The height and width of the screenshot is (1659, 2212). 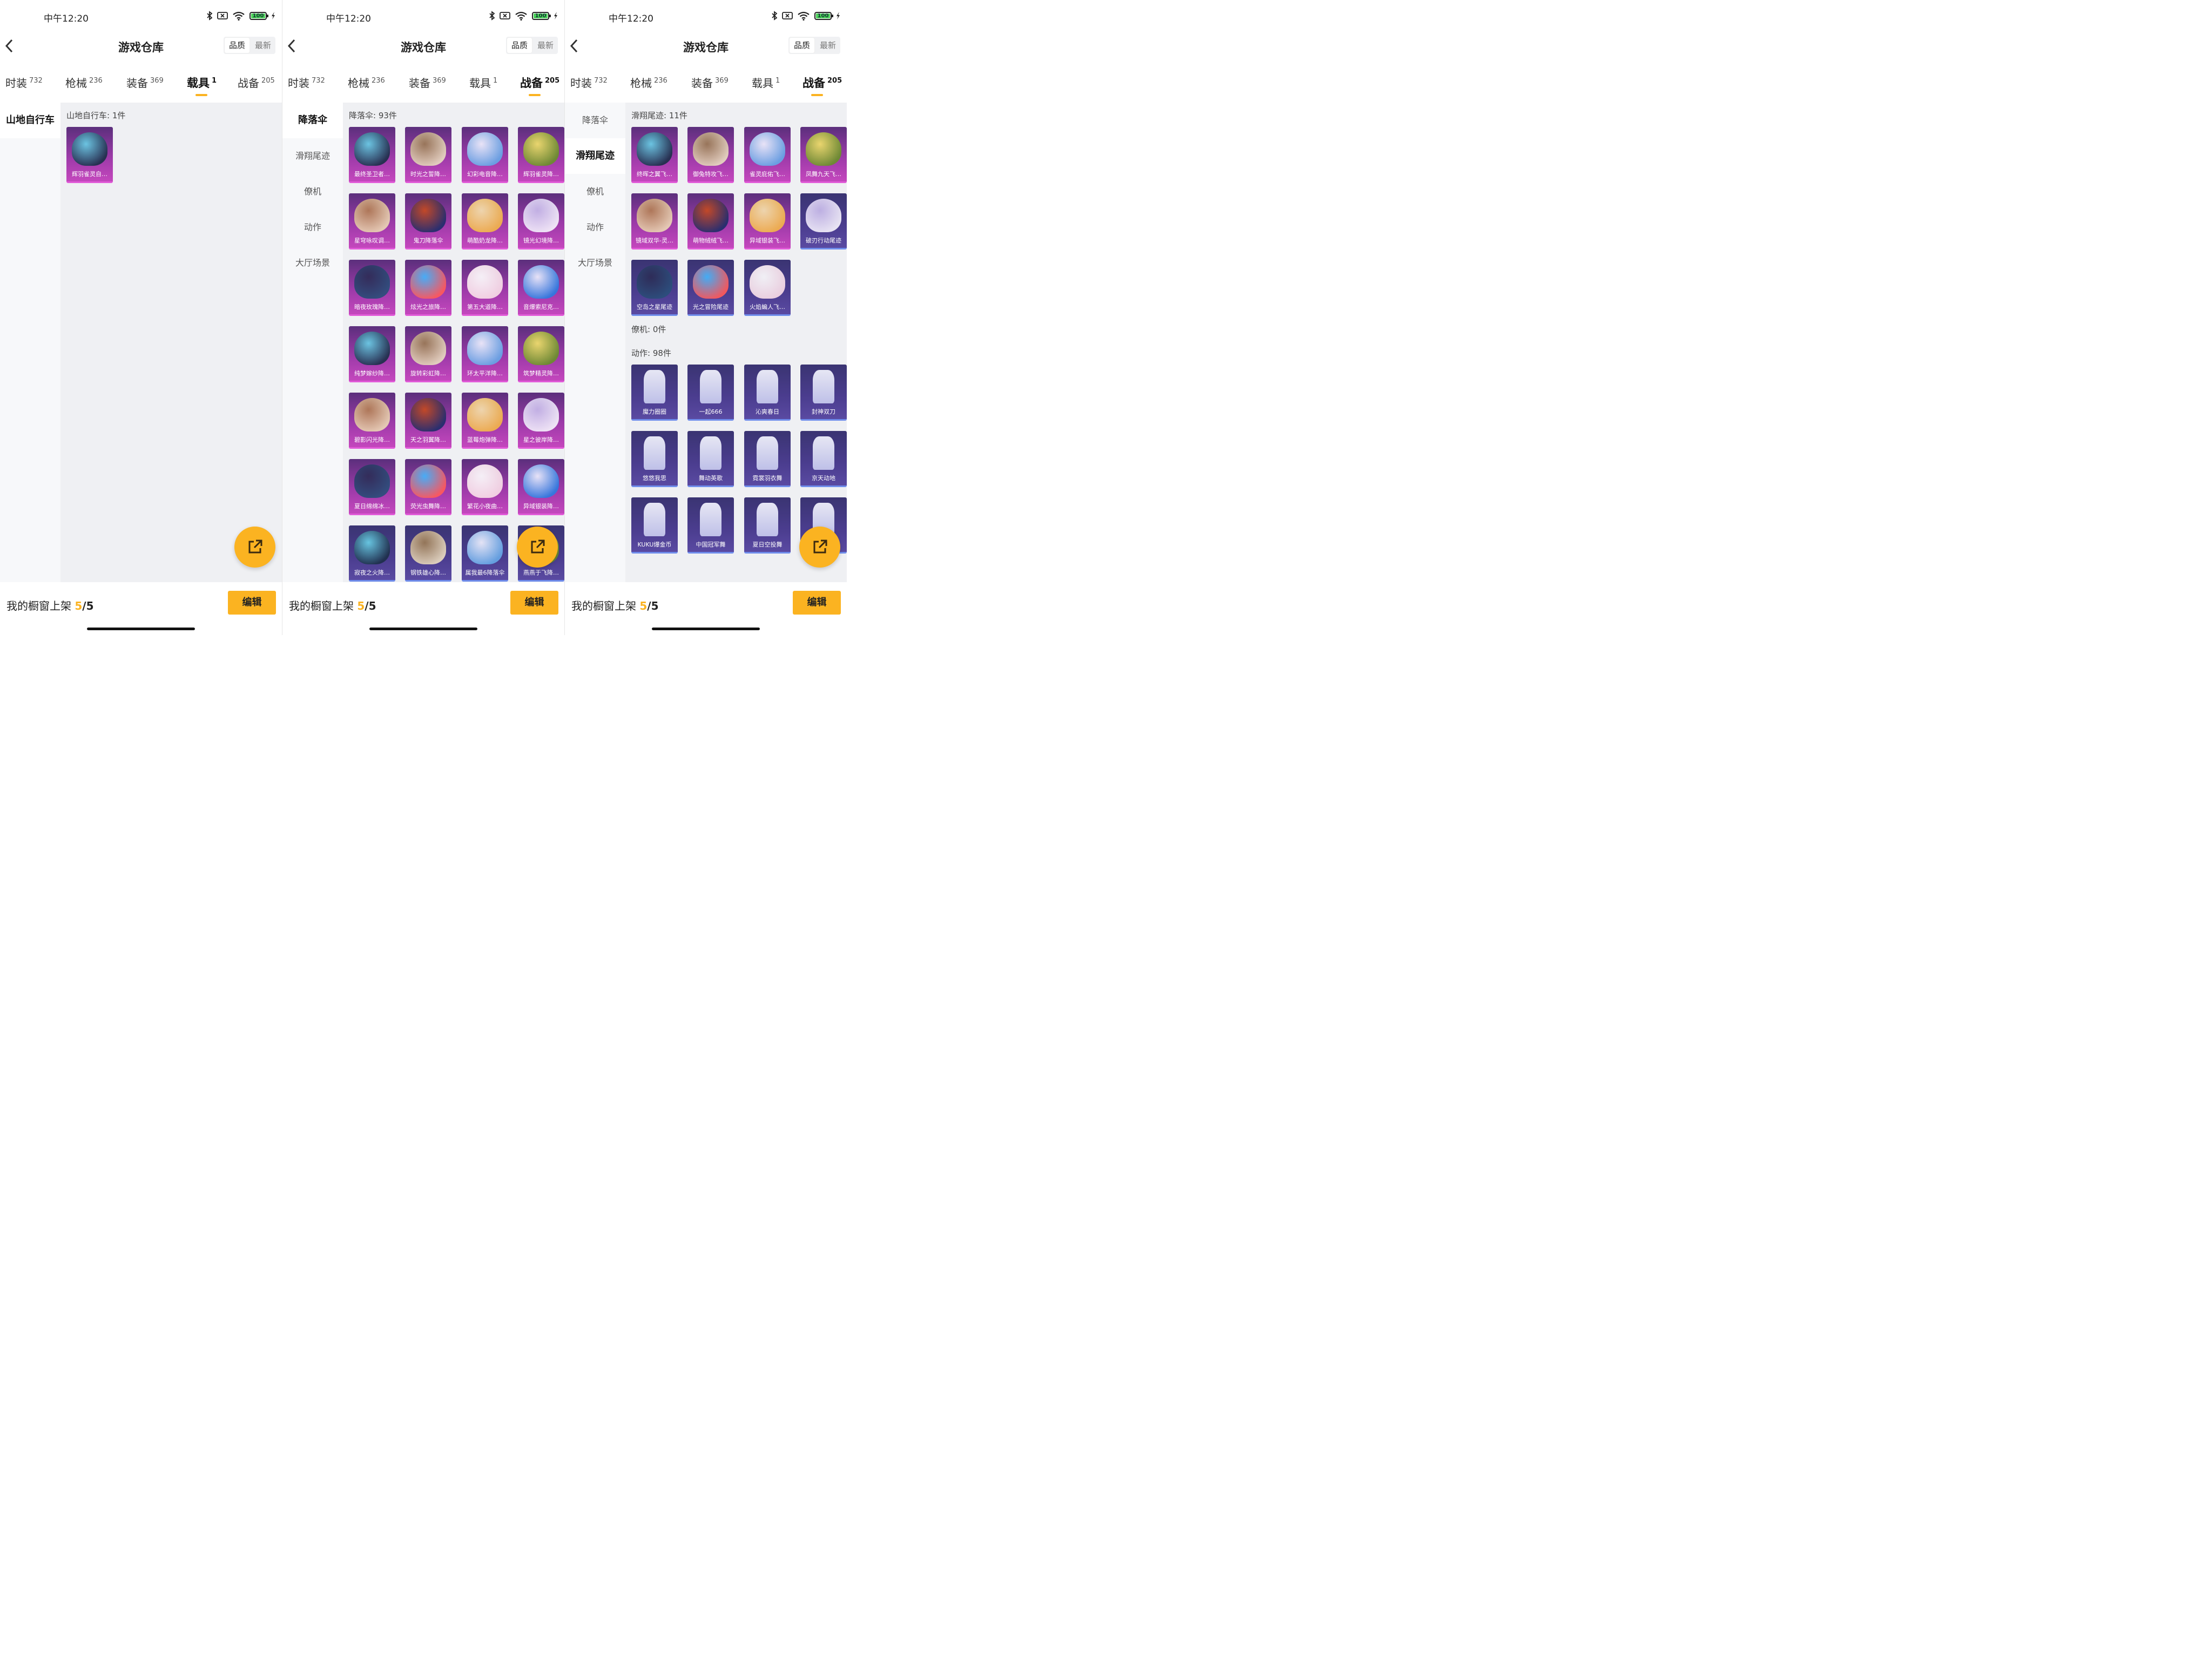 I want to click on item-card: 破刃行动尾迹, so click(x=823, y=221).